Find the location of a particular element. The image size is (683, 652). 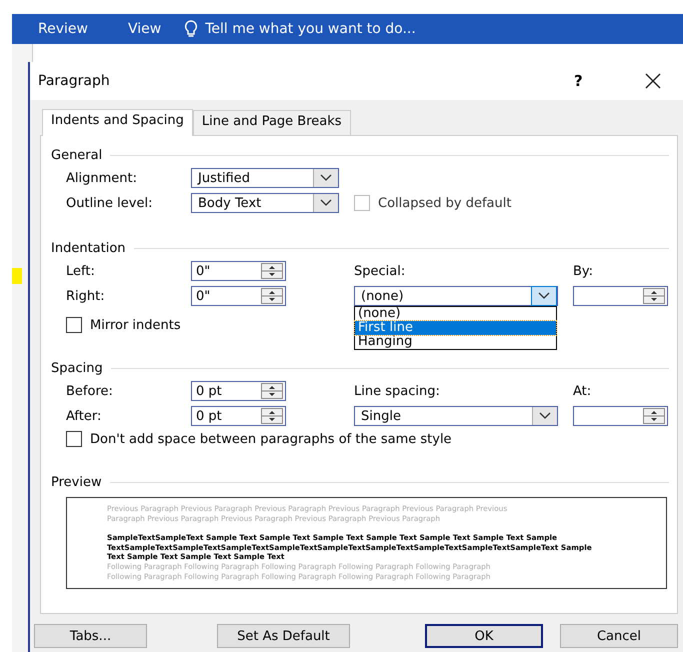

dropdown: Single is located at coordinates (456, 416).